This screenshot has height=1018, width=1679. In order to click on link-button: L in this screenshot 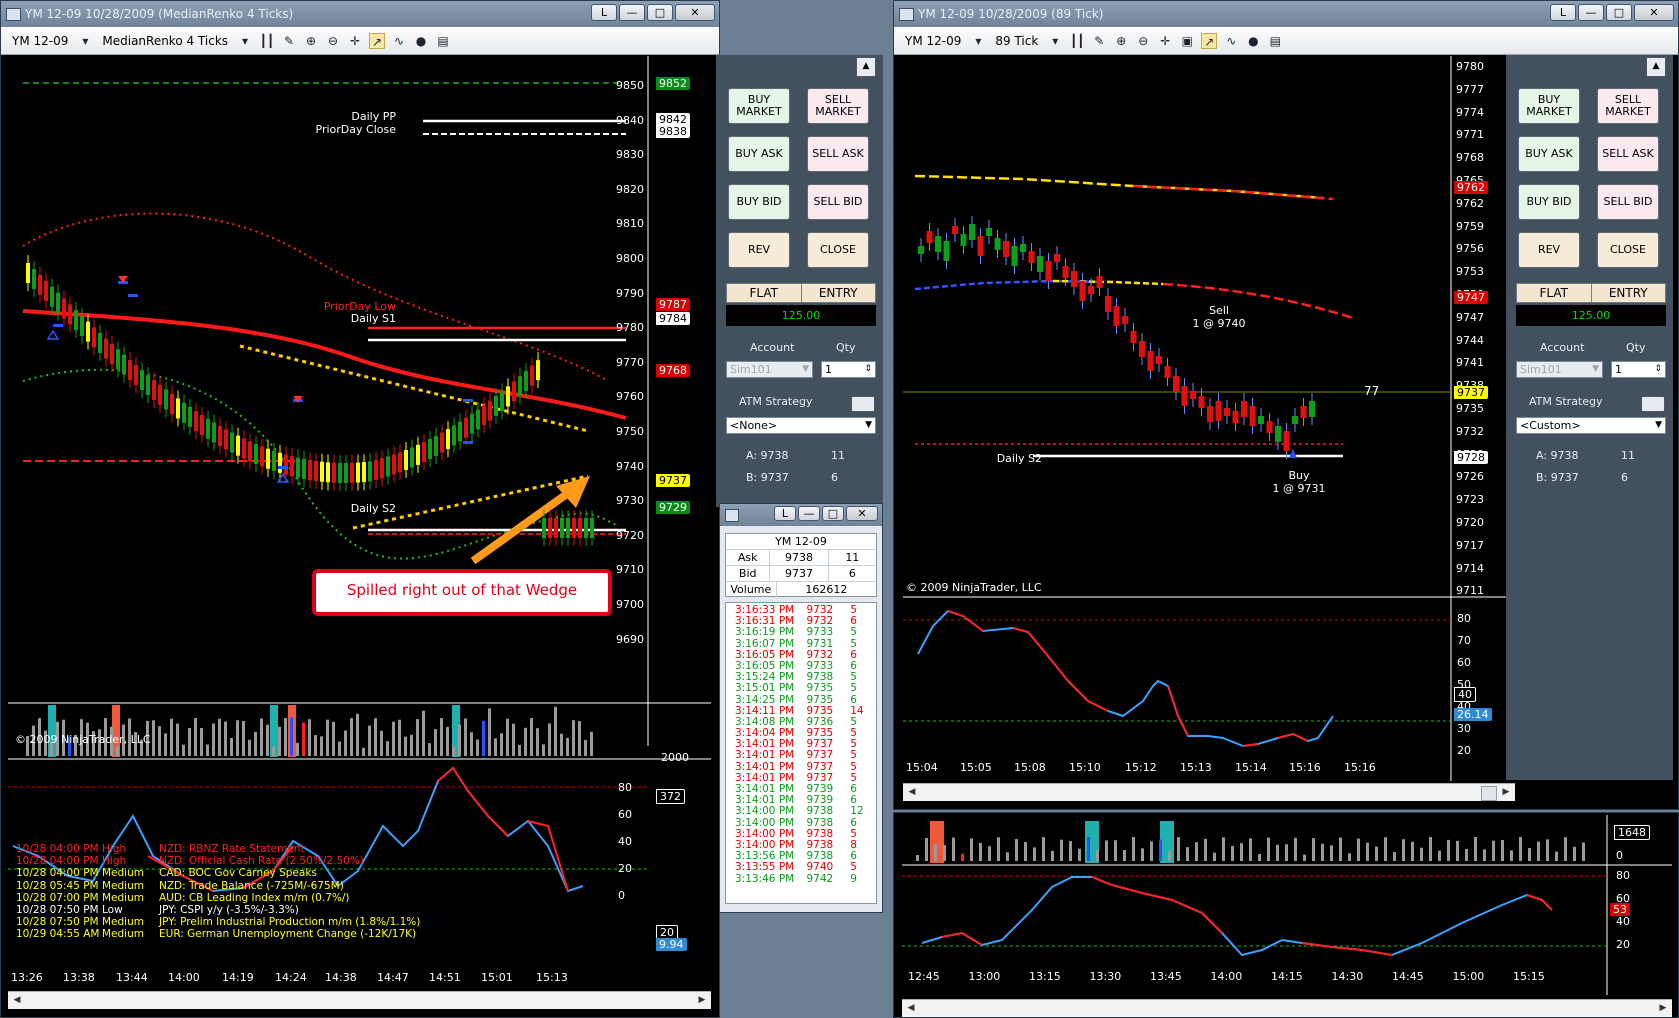, I will do `click(604, 12)`.